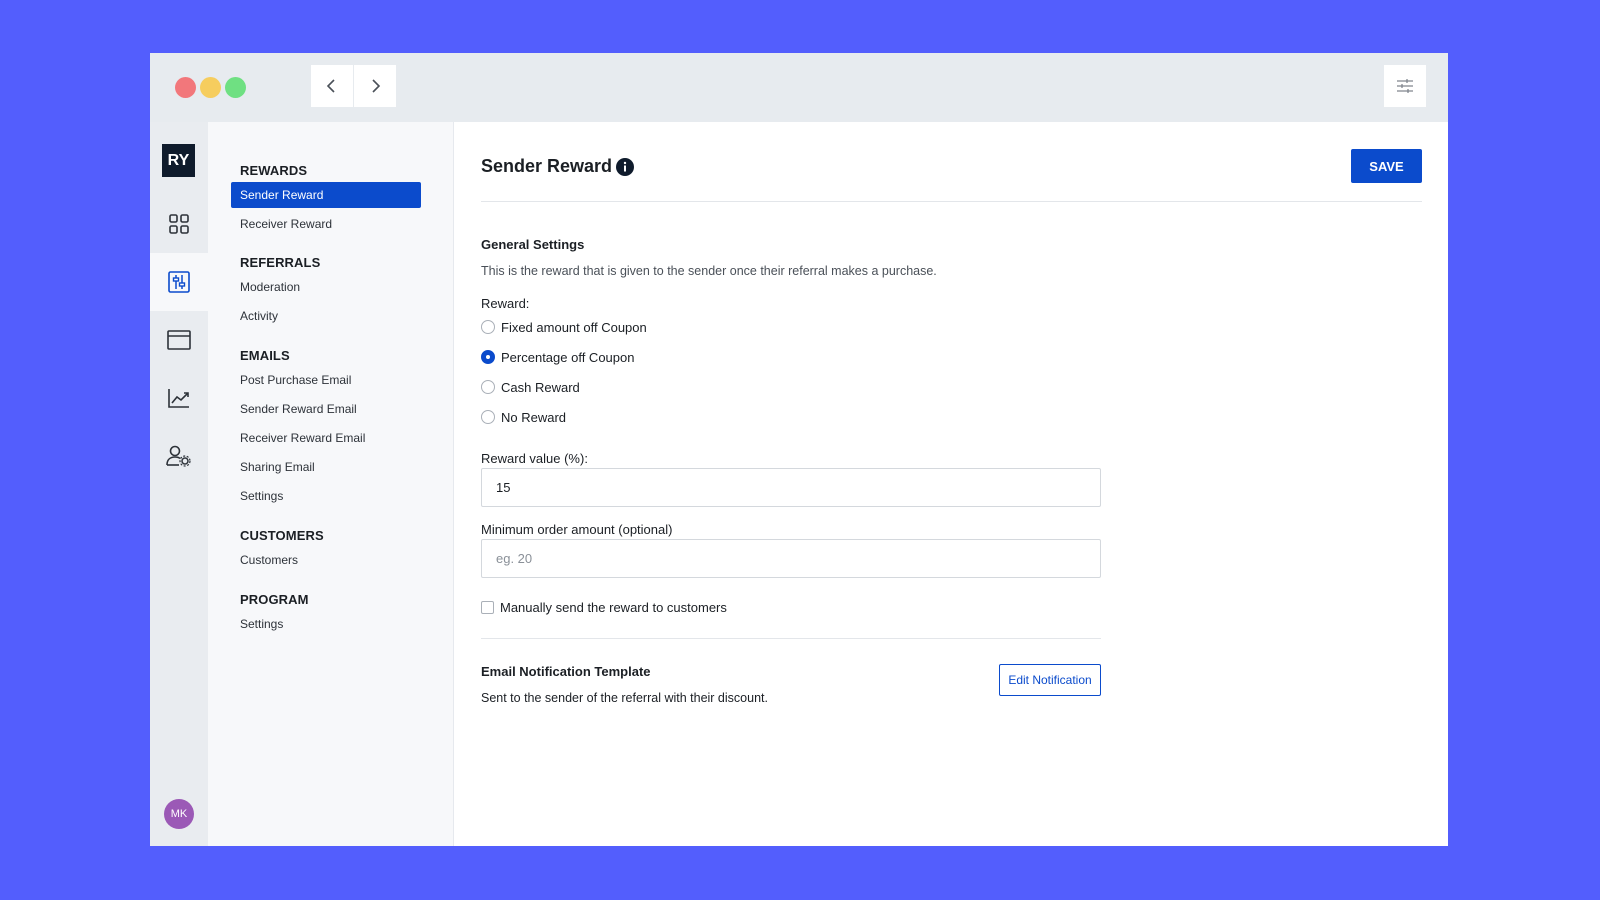 The image size is (1600, 900). I want to click on rail-item-settings, so click(179, 282).